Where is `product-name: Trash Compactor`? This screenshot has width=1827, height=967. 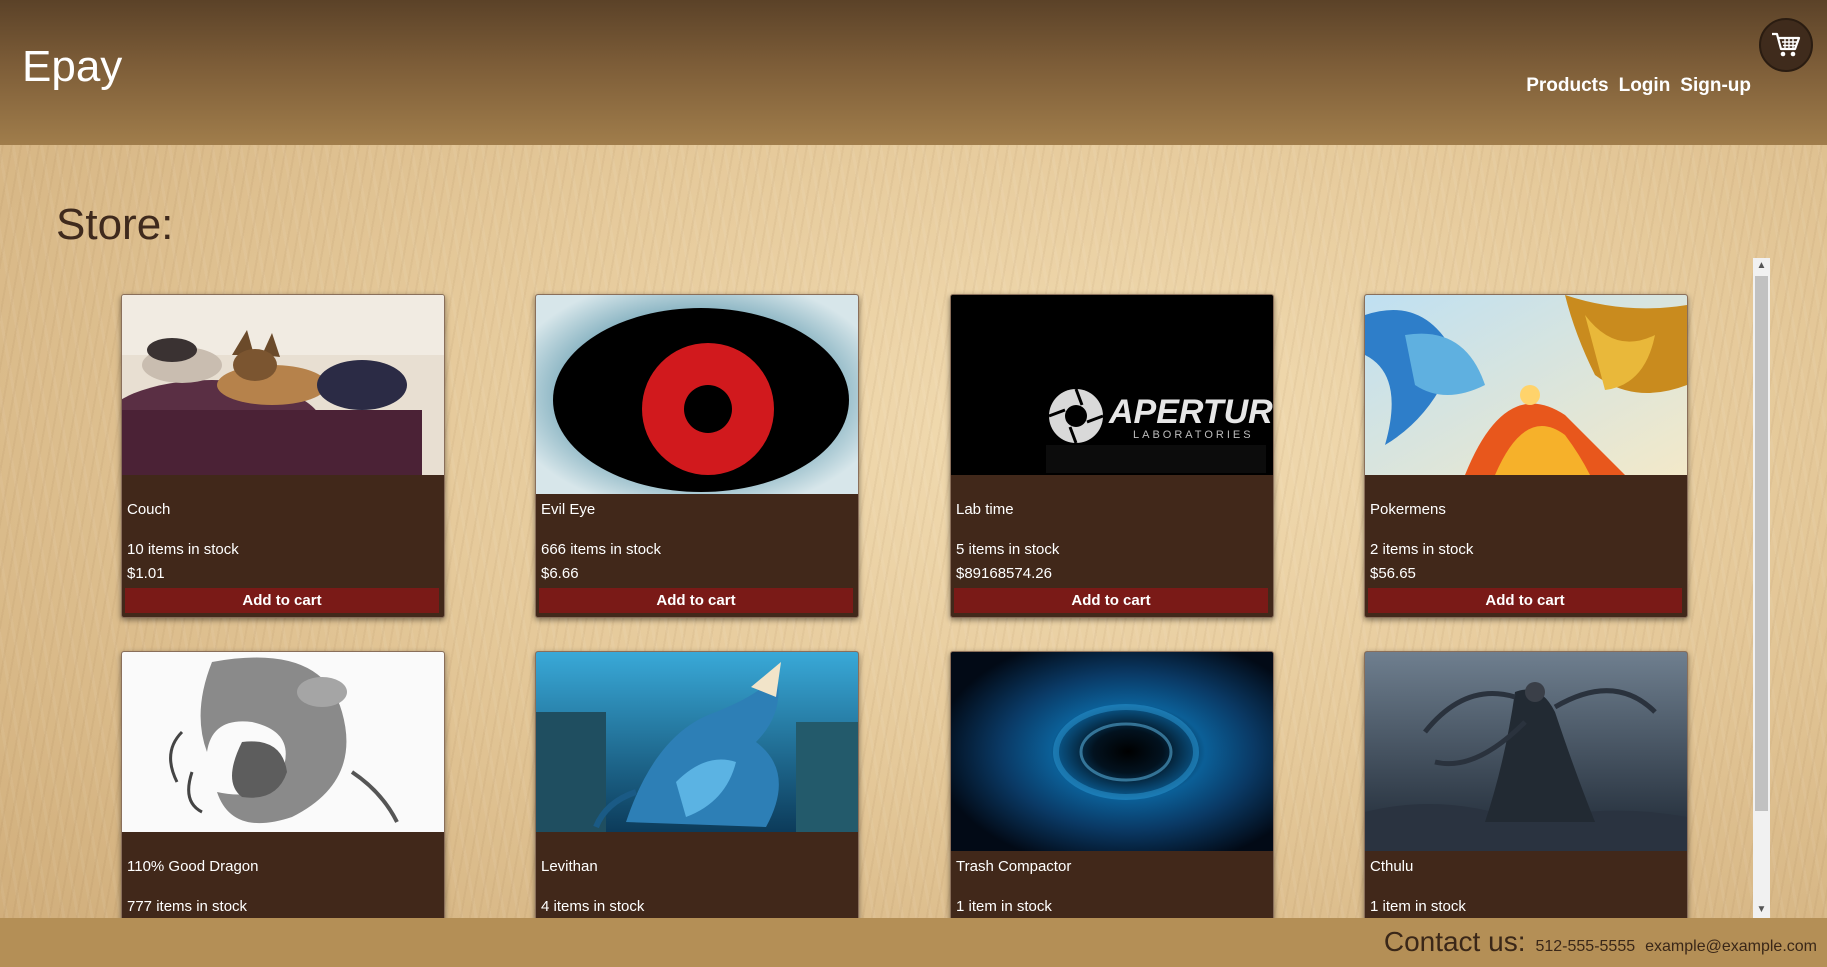
product-name: Trash Compactor is located at coordinates (1014, 866).